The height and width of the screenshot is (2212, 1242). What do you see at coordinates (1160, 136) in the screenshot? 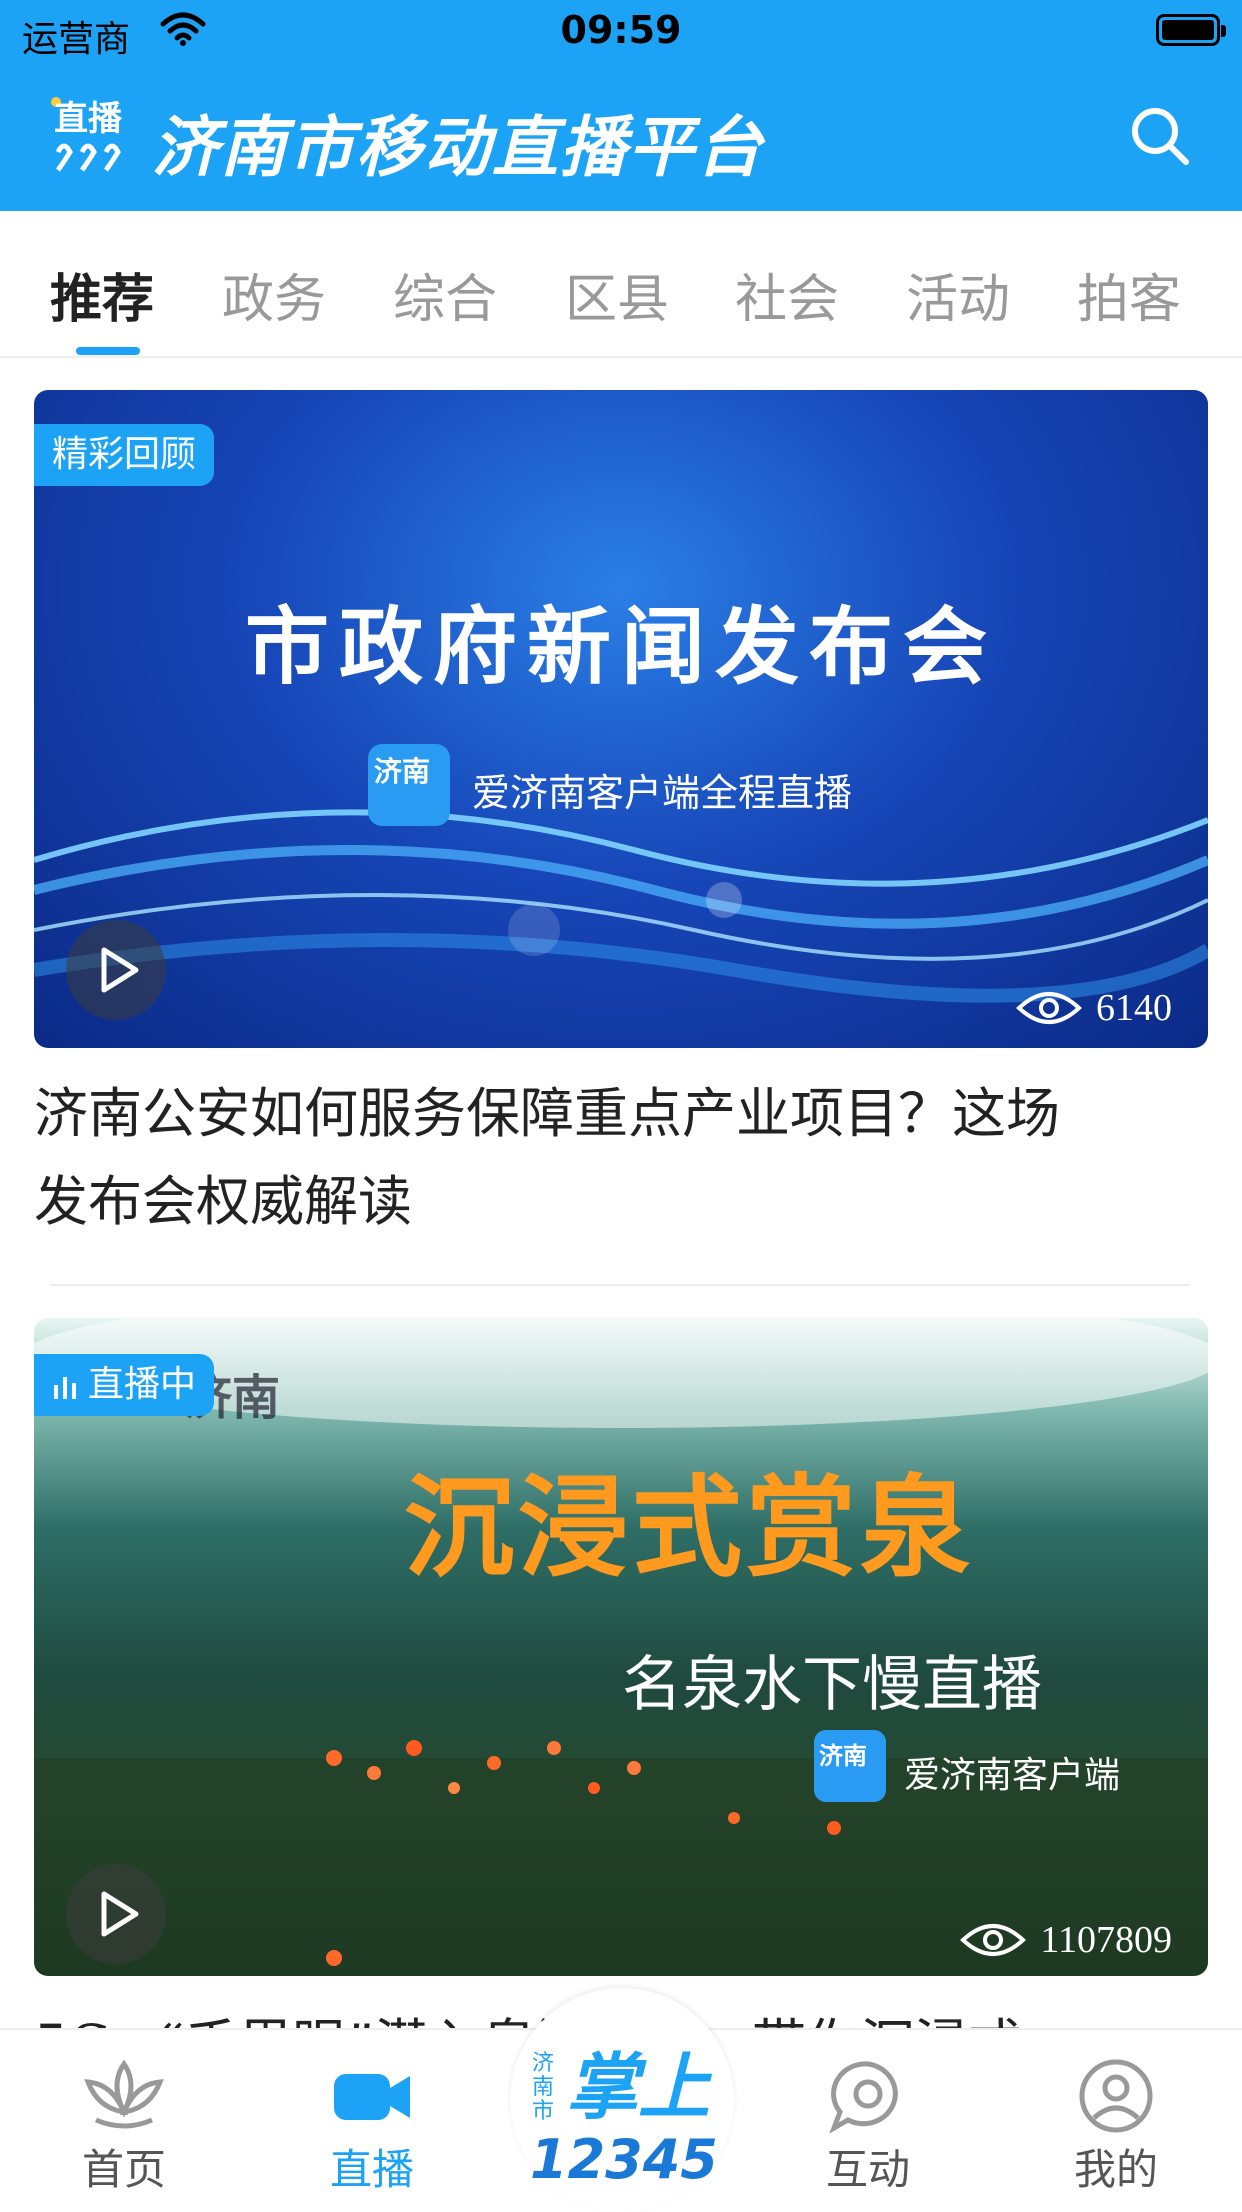
I see `search-icon` at bounding box center [1160, 136].